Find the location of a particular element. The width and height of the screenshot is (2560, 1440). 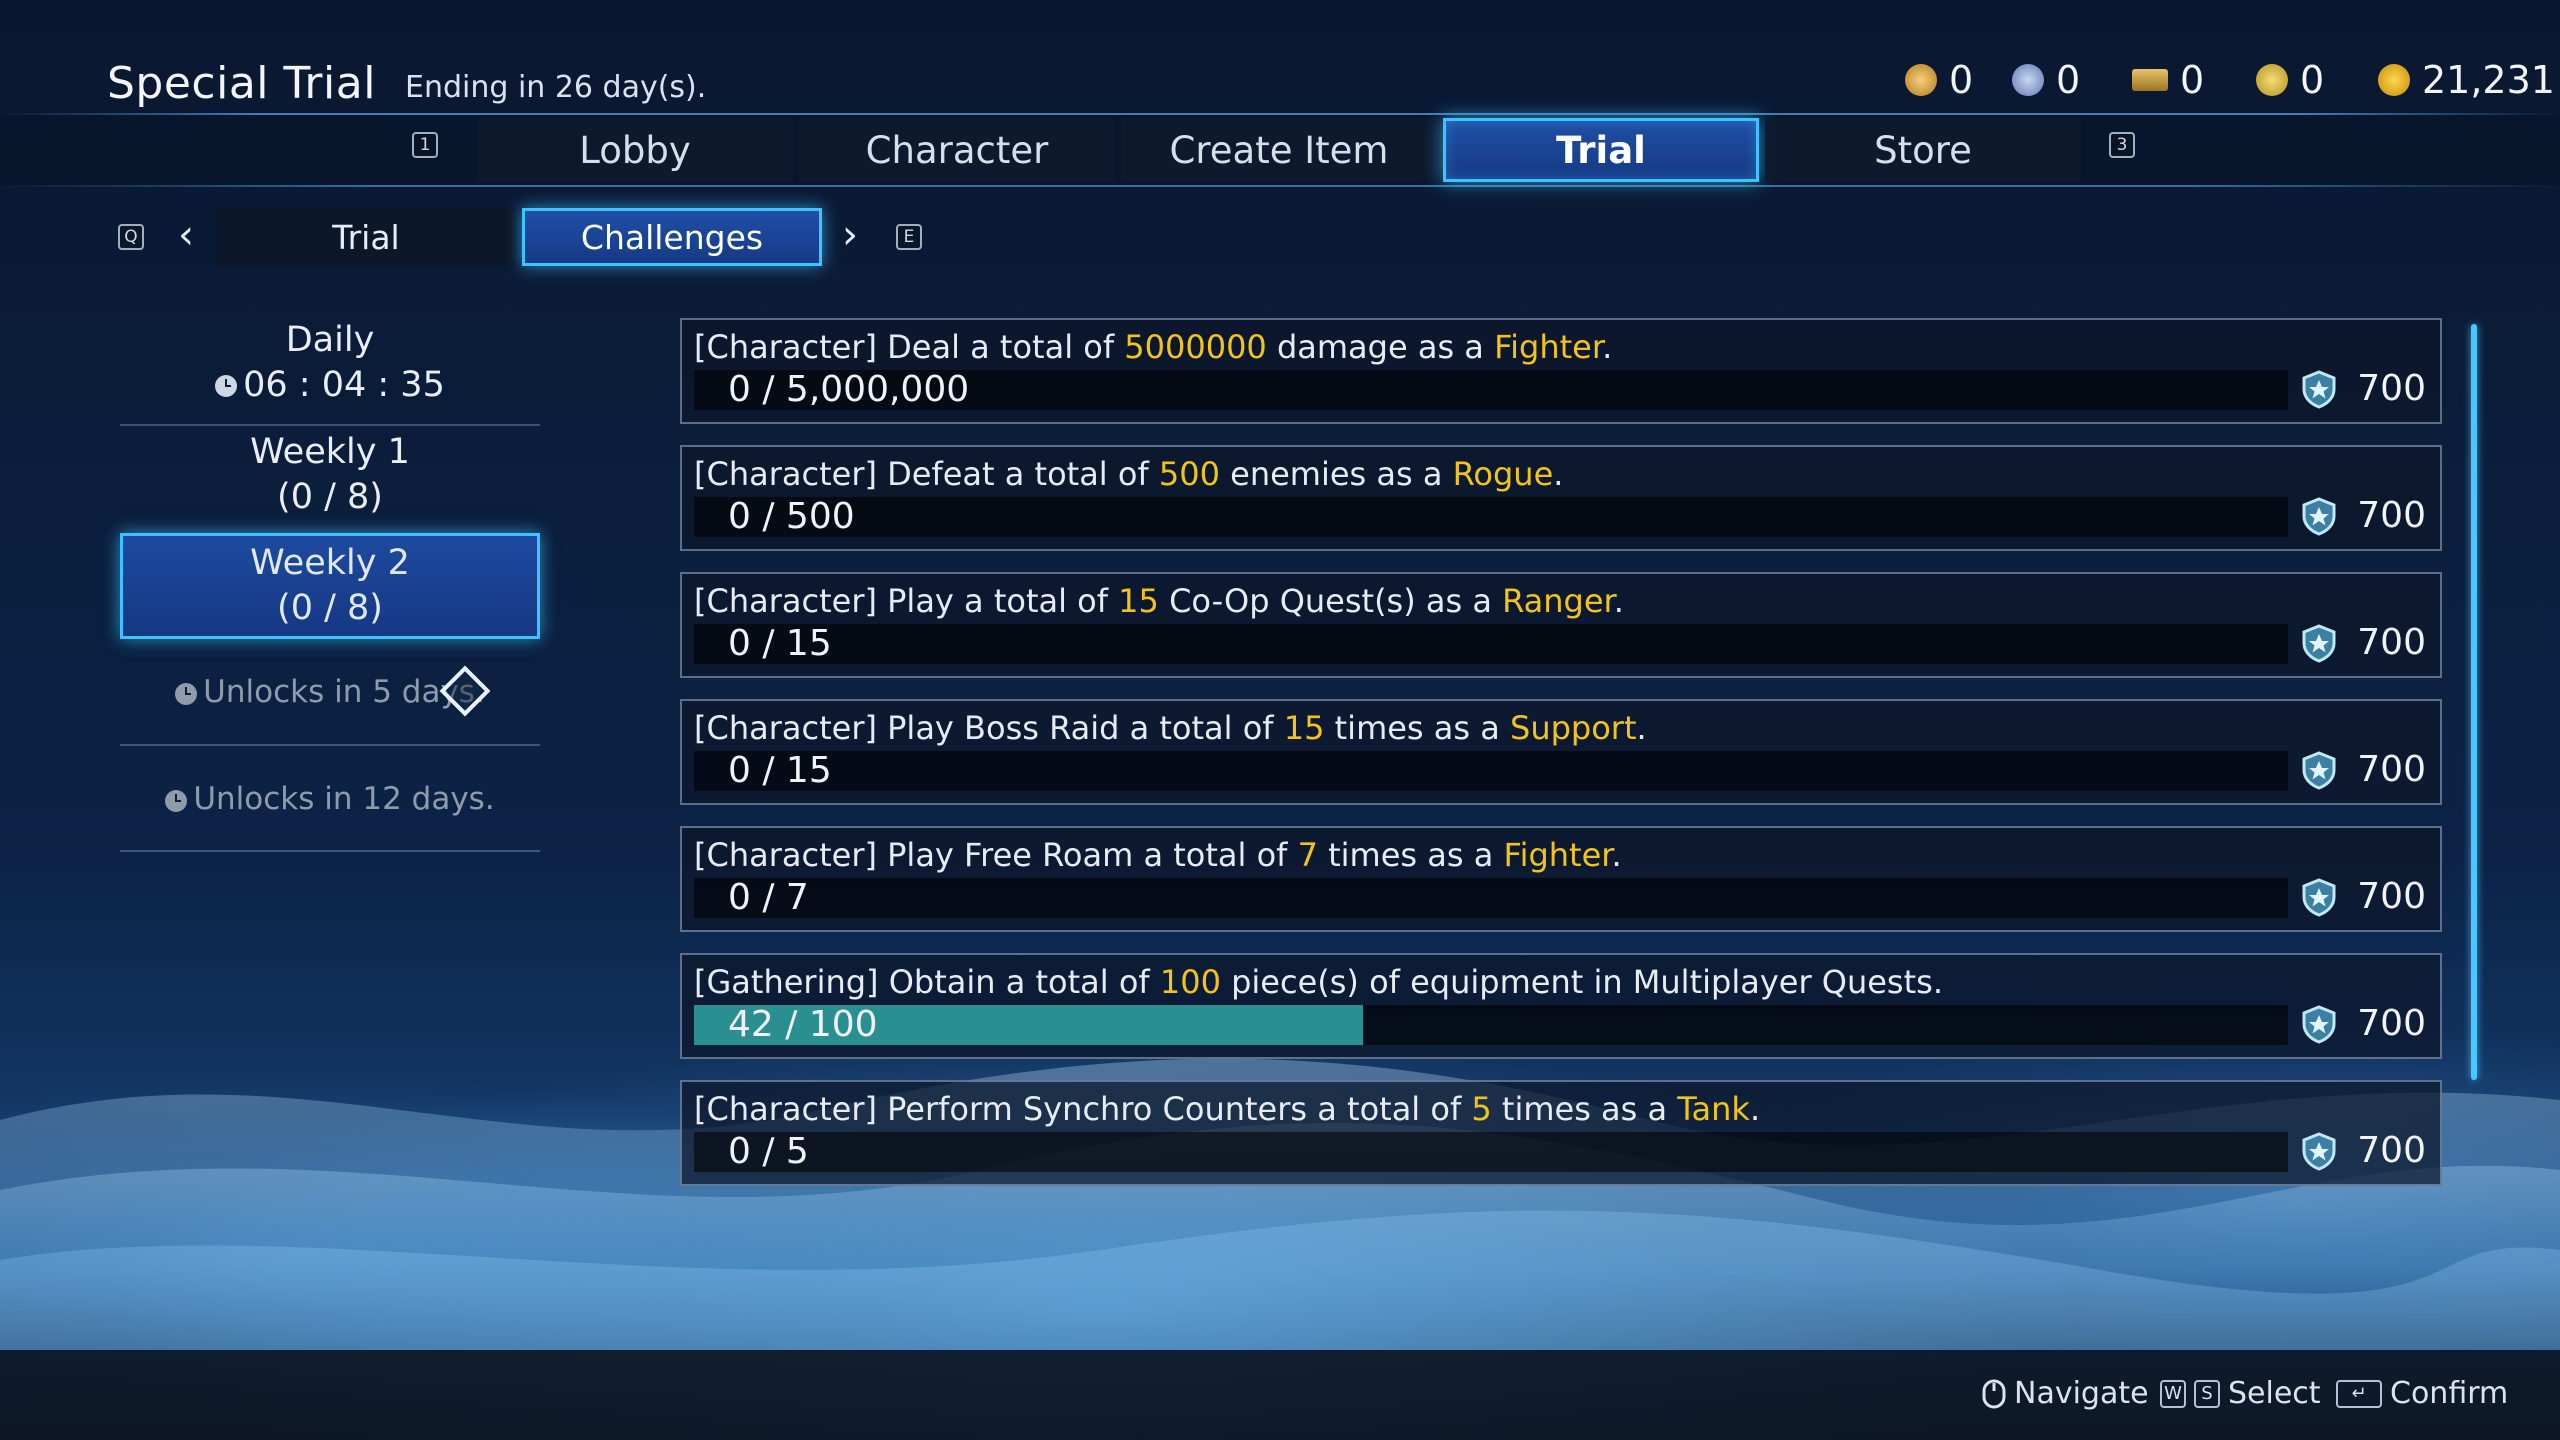

currency-crystal: 0 is located at coordinates (2046, 80).